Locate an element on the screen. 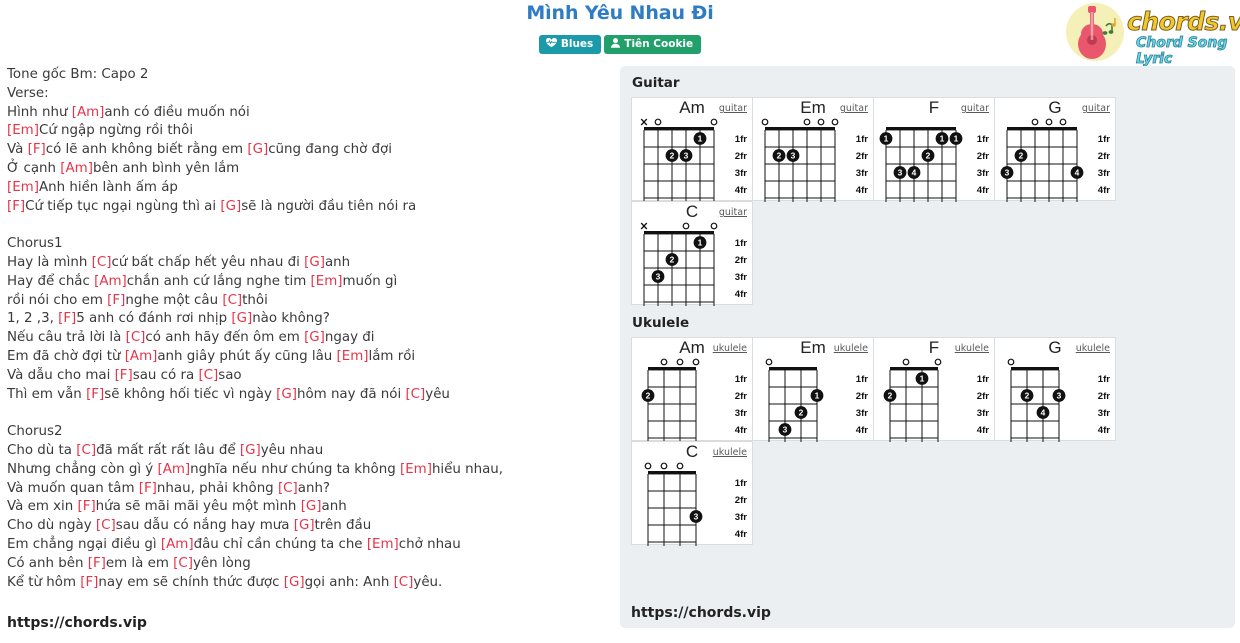 This screenshot has height=643, width=1240. chord-diagram-guitar-em: Em guitar 2 3 1fr 2fr 3fr 4fr is located at coordinates (813, 149).